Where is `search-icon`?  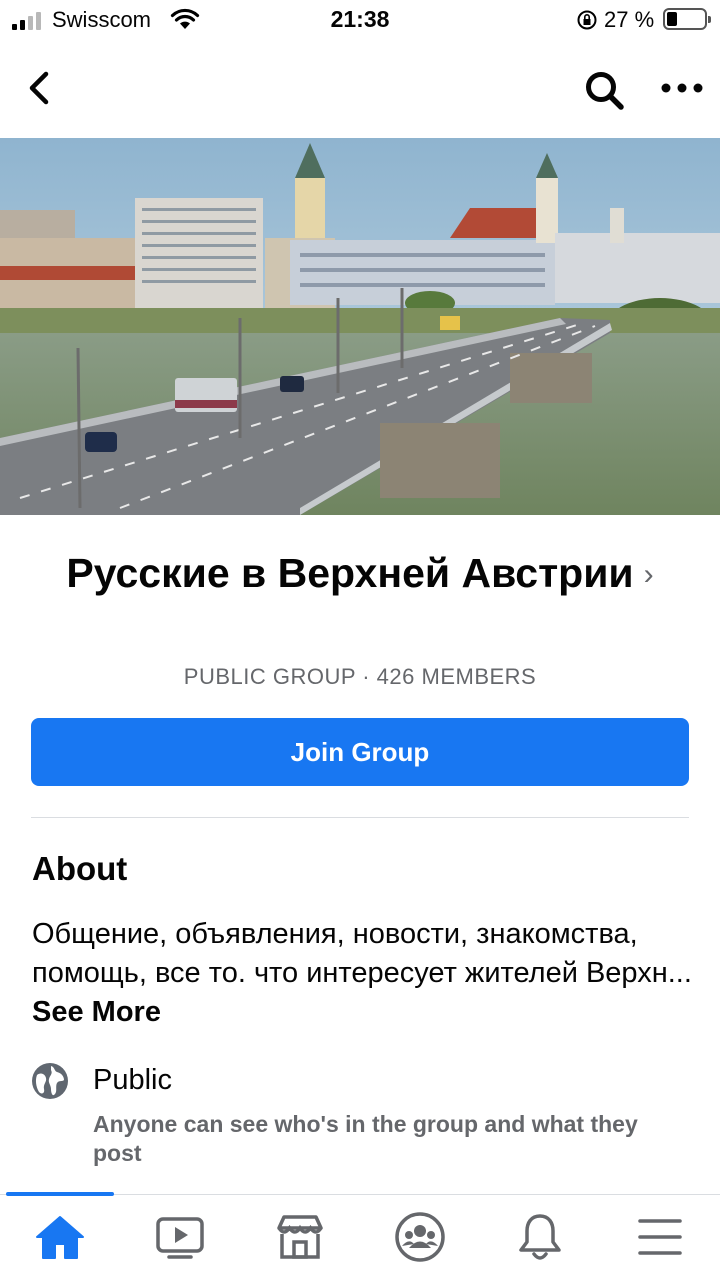
search-icon is located at coordinates (604, 90).